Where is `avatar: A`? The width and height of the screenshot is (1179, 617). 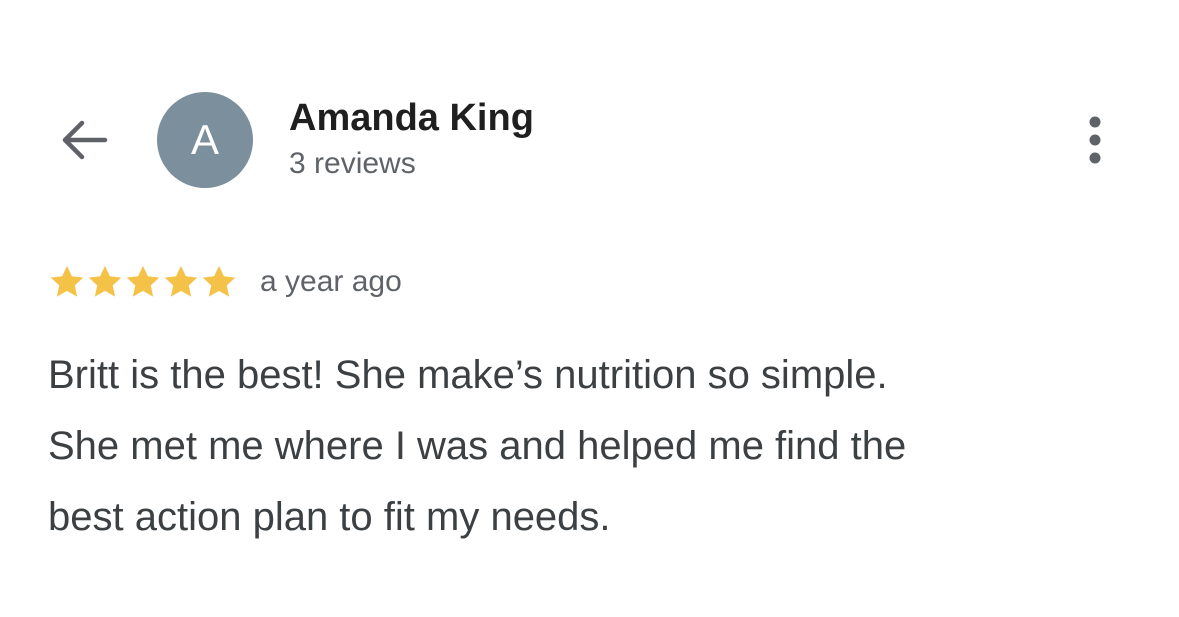 avatar: A is located at coordinates (205, 140).